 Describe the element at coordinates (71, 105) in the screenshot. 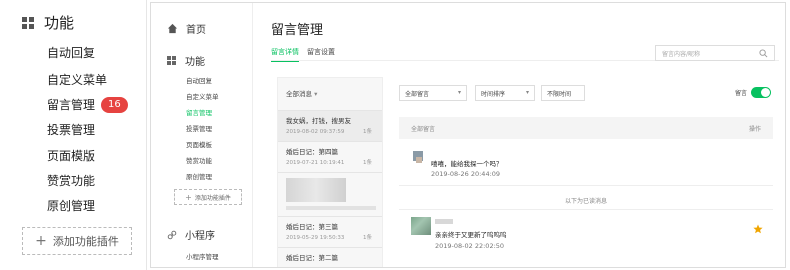

I see `left-menu-item-label: 留言管理` at that location.